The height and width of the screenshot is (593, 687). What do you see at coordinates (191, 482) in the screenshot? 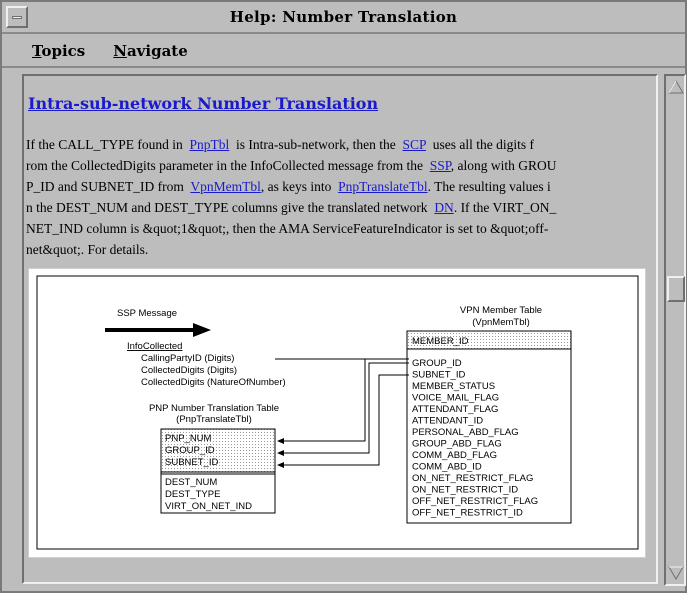
I see `pnp-field: DEST_NUM` at bounding box center [191, 482].